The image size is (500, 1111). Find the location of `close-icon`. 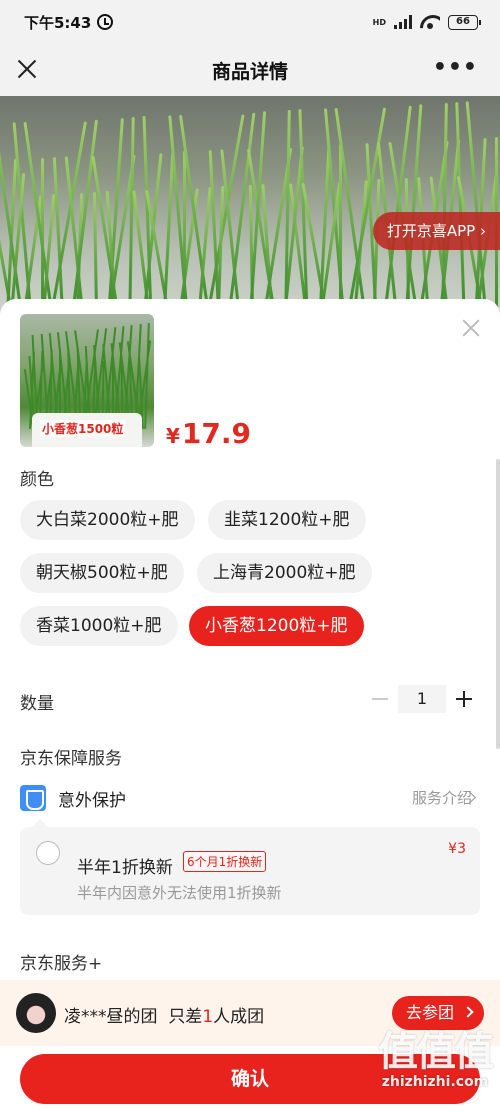

close-icon is located at coordinates (27, 69).